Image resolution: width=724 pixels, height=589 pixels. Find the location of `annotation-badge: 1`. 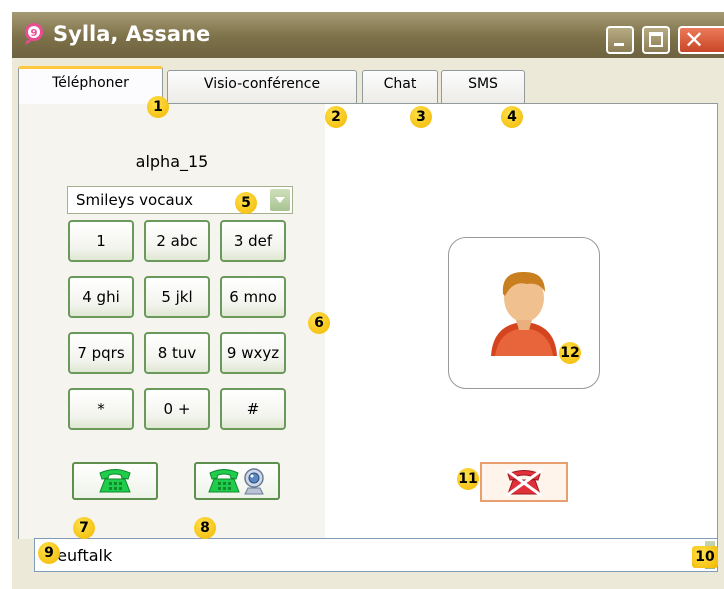

annotation-badge: 1 is located at coordinates (158, 107).